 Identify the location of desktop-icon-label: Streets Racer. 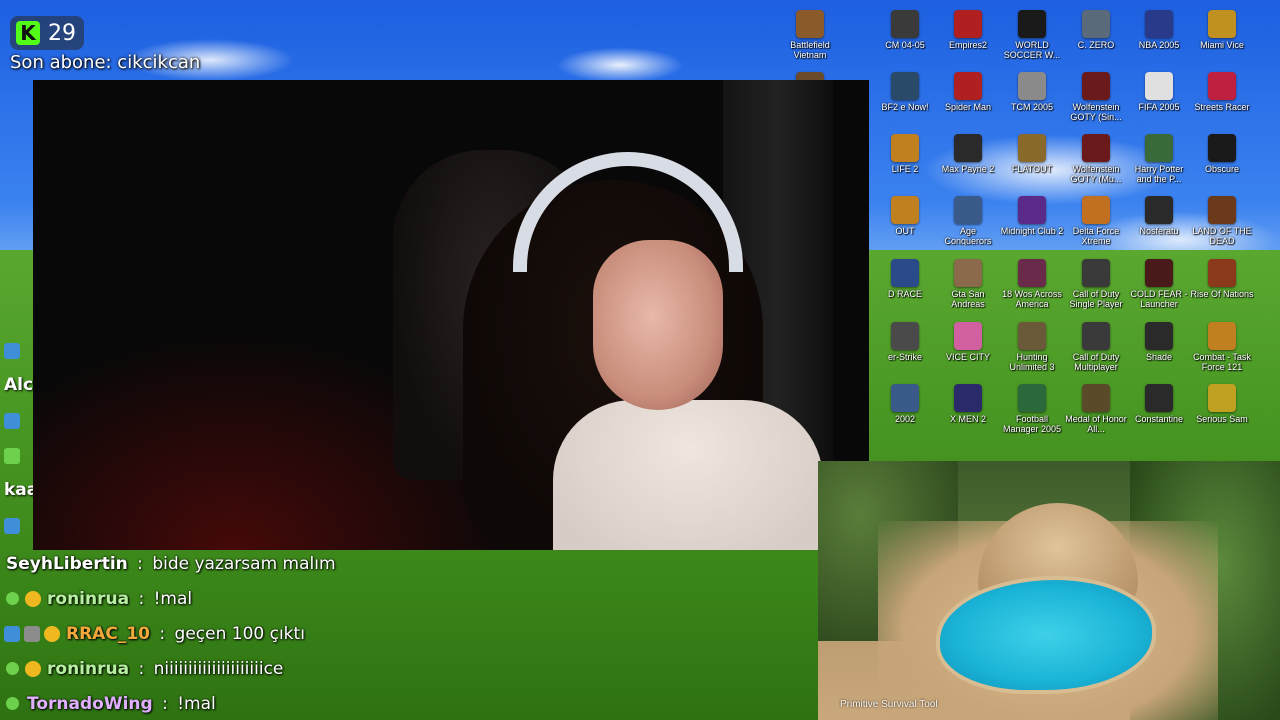
(1222, 107).